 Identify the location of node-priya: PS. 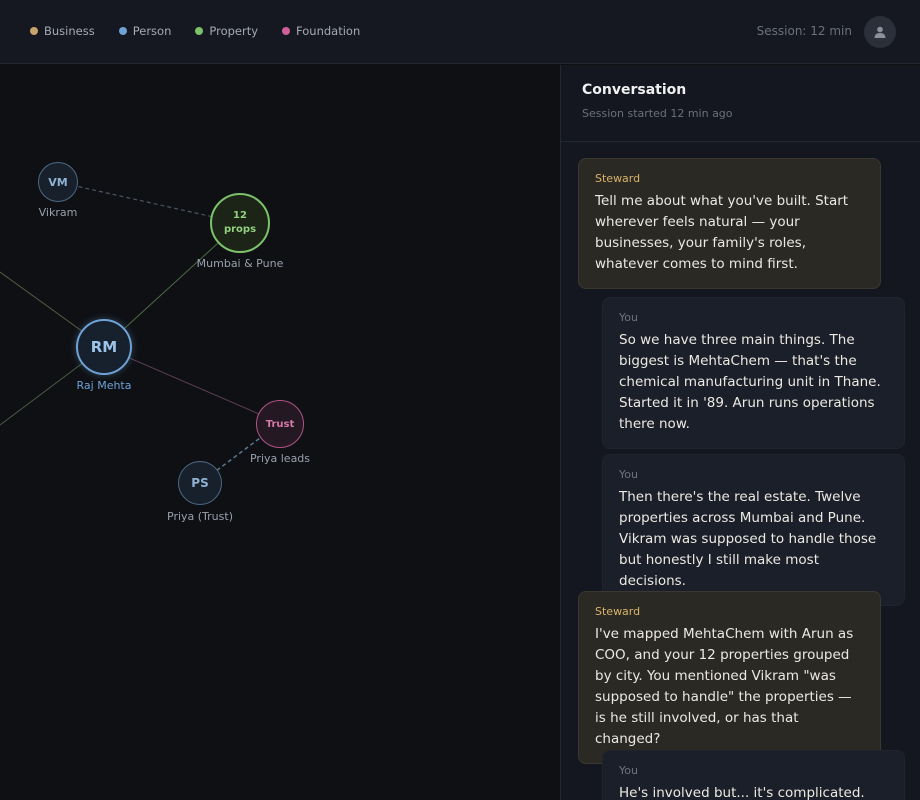
(200, 483).